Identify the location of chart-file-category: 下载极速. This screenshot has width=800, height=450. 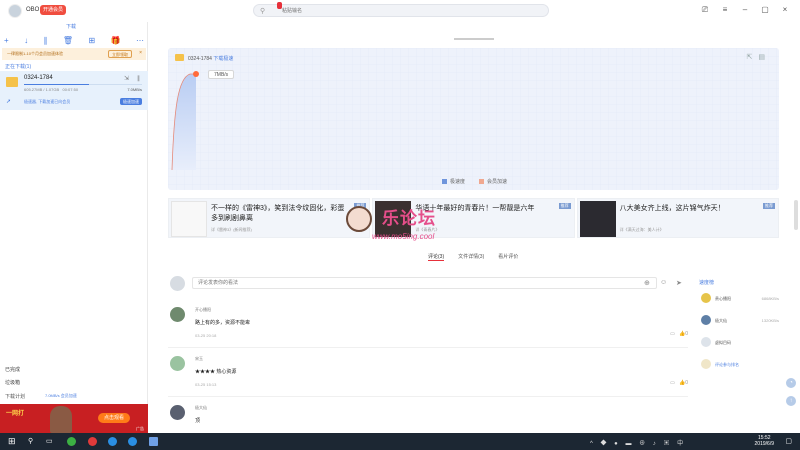
(223, 59).